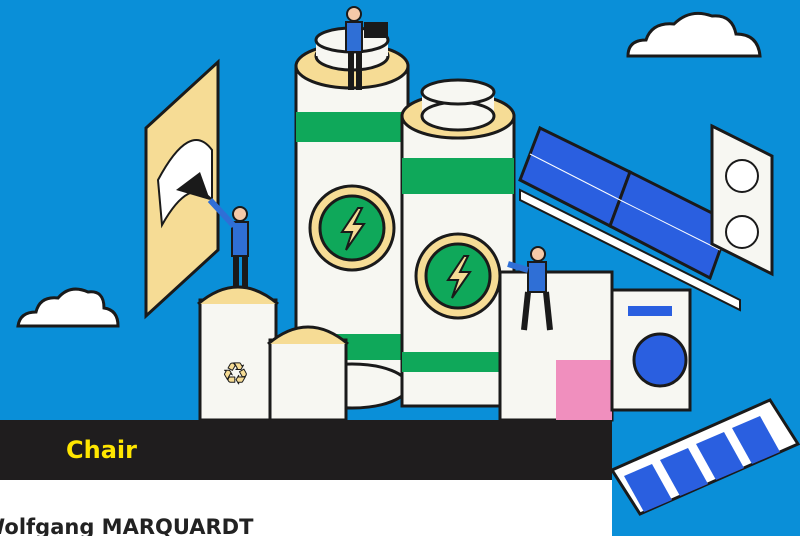  I want to click on recycle-bin-icon, so click(308, 373).